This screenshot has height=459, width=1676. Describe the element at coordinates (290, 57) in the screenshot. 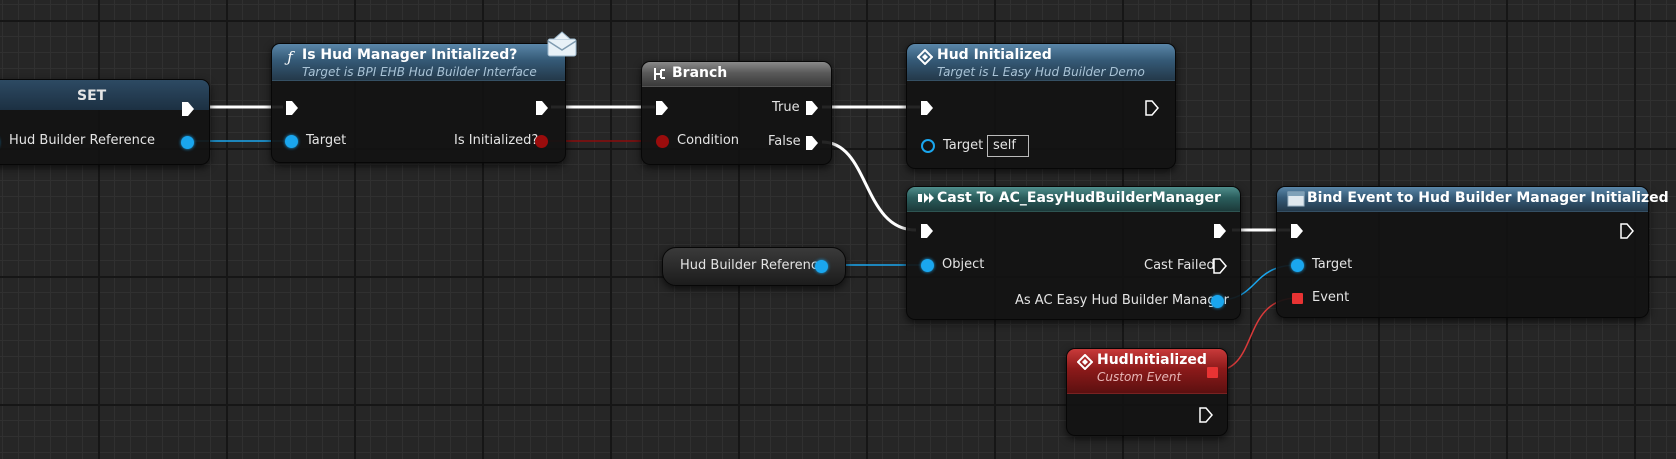

I see `function-icon: ƒ` at that location.